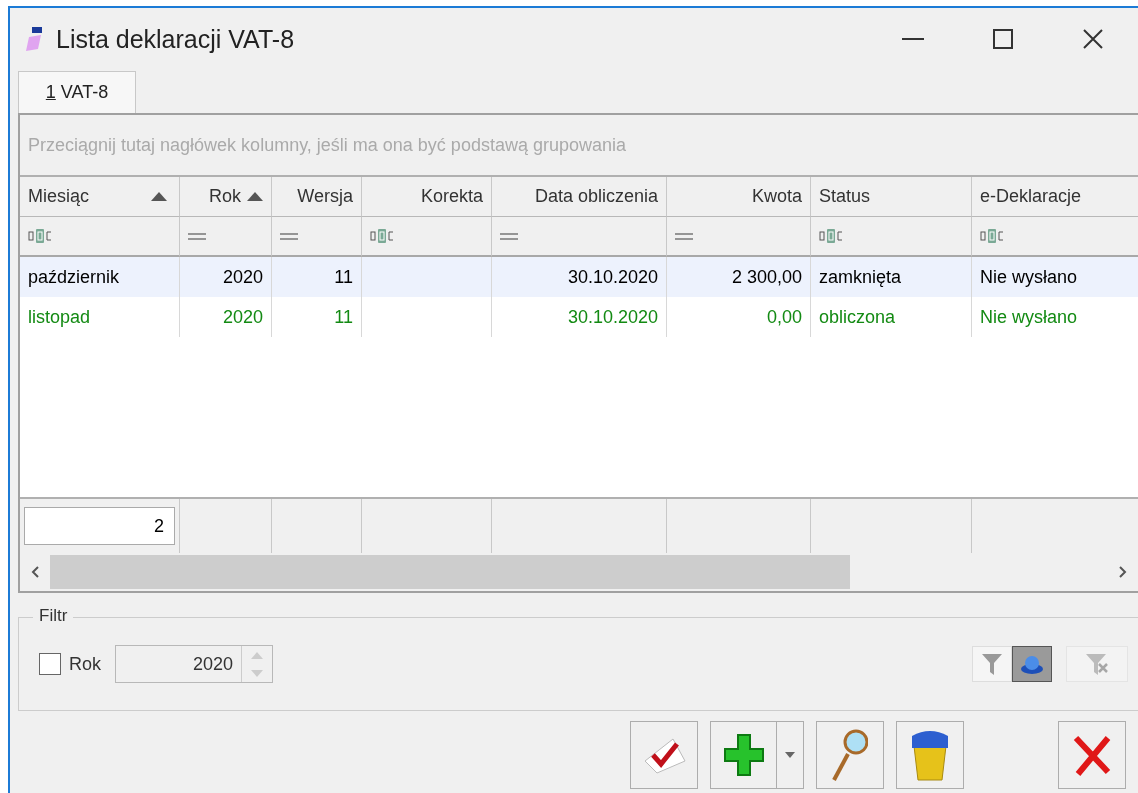  I want to click on table-row: październik 2020 11 30.10.2020 2 300,00 zamknięta Nie wysłano, so click(579, 277).